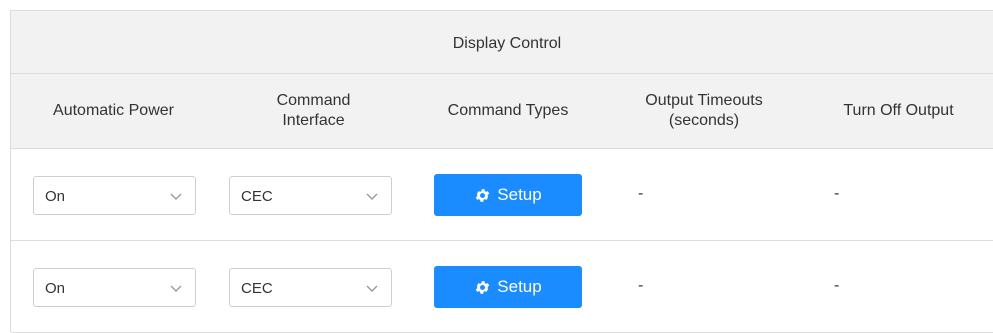 This screenshot has height=333, width=993. I want to click on column-header-command-types: Command Types, so click(508, 111).